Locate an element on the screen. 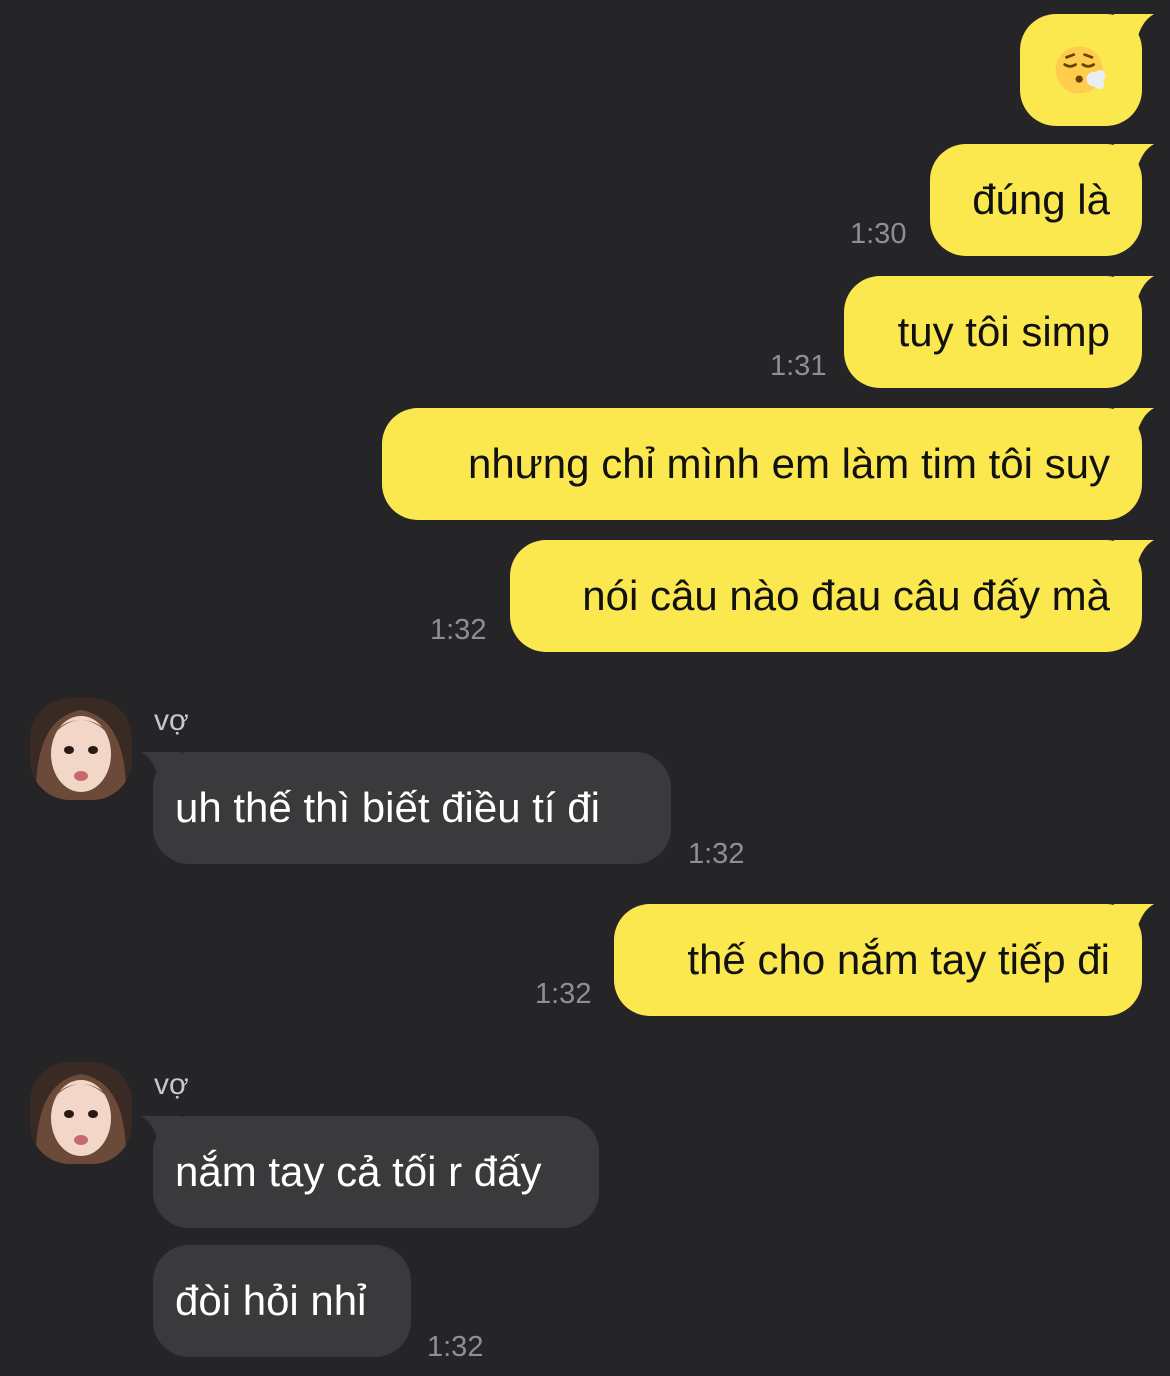 The width and height of the screenshot is (1170, 1376). message-text: đúng là is located at coordinates (1041, 199).